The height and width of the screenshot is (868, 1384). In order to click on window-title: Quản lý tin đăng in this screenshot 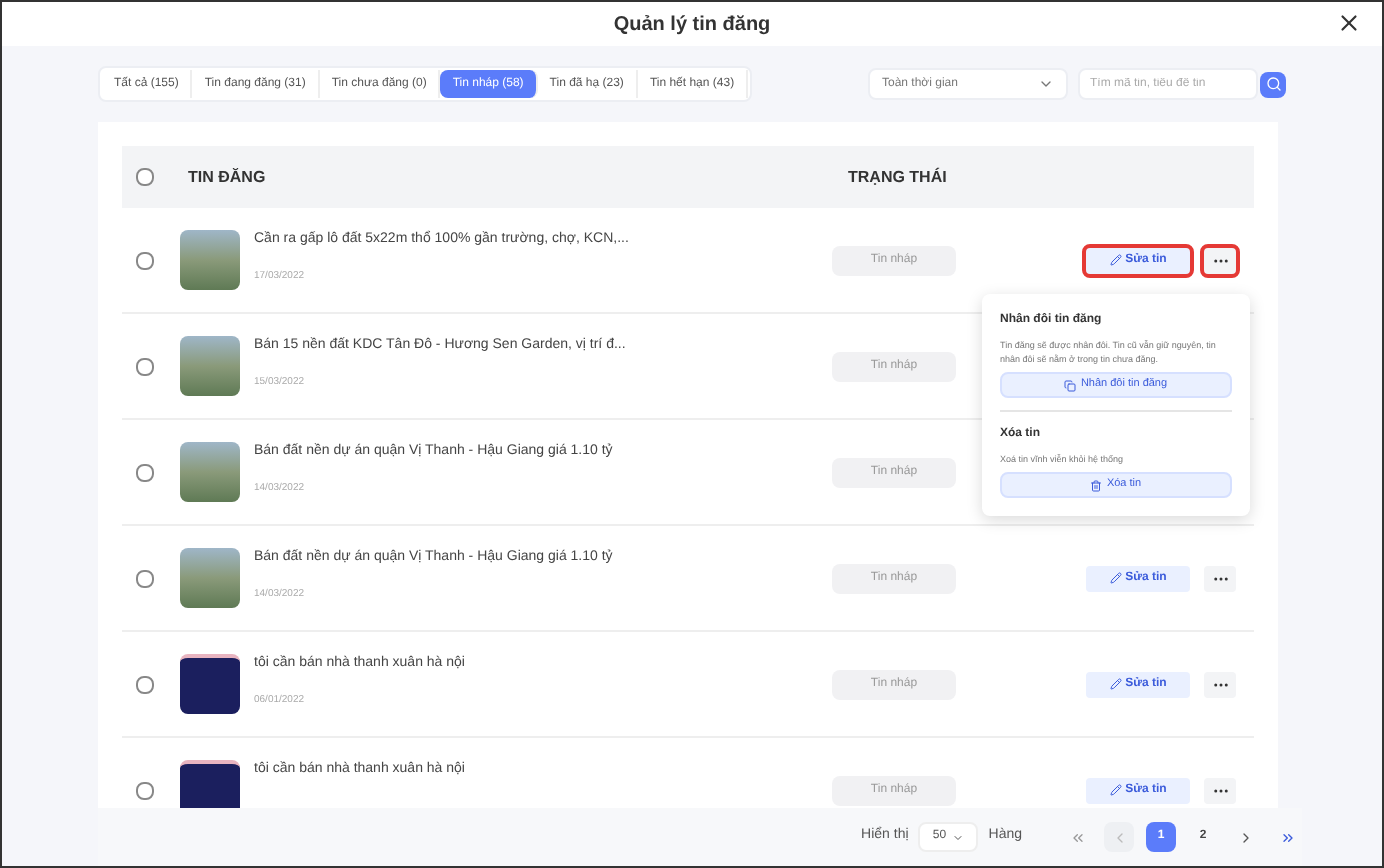, I will do `click(692, 25)`.